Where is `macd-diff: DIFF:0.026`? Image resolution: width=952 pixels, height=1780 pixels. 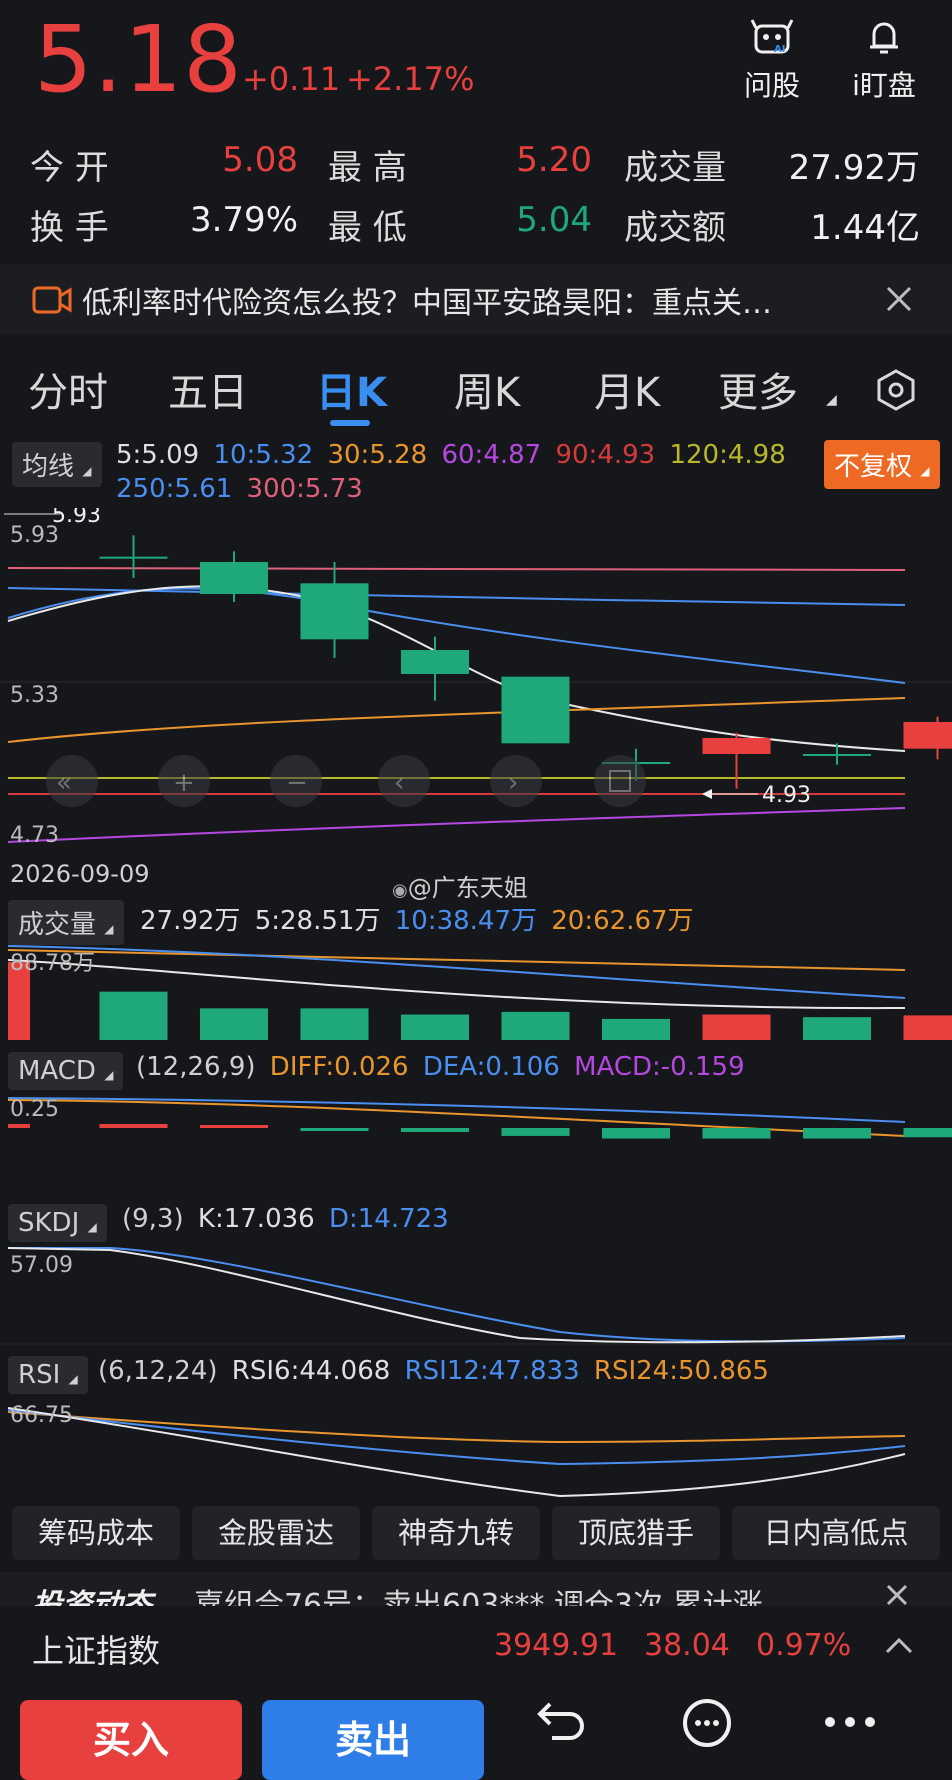
macd-diff: DIFF:0.026 is located at coordinates (339, 1067).